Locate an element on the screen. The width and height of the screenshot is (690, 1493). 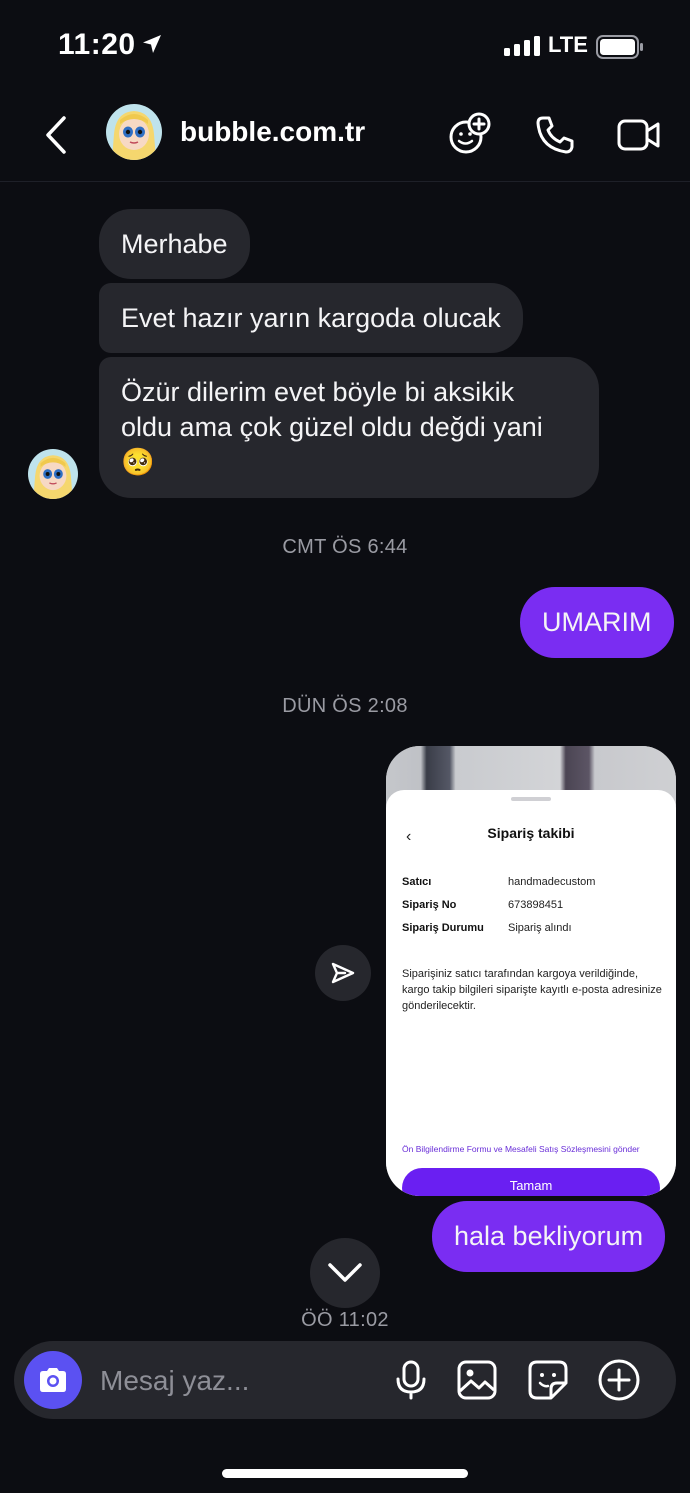
video-camera-icon is located at coordinates (638, 135).